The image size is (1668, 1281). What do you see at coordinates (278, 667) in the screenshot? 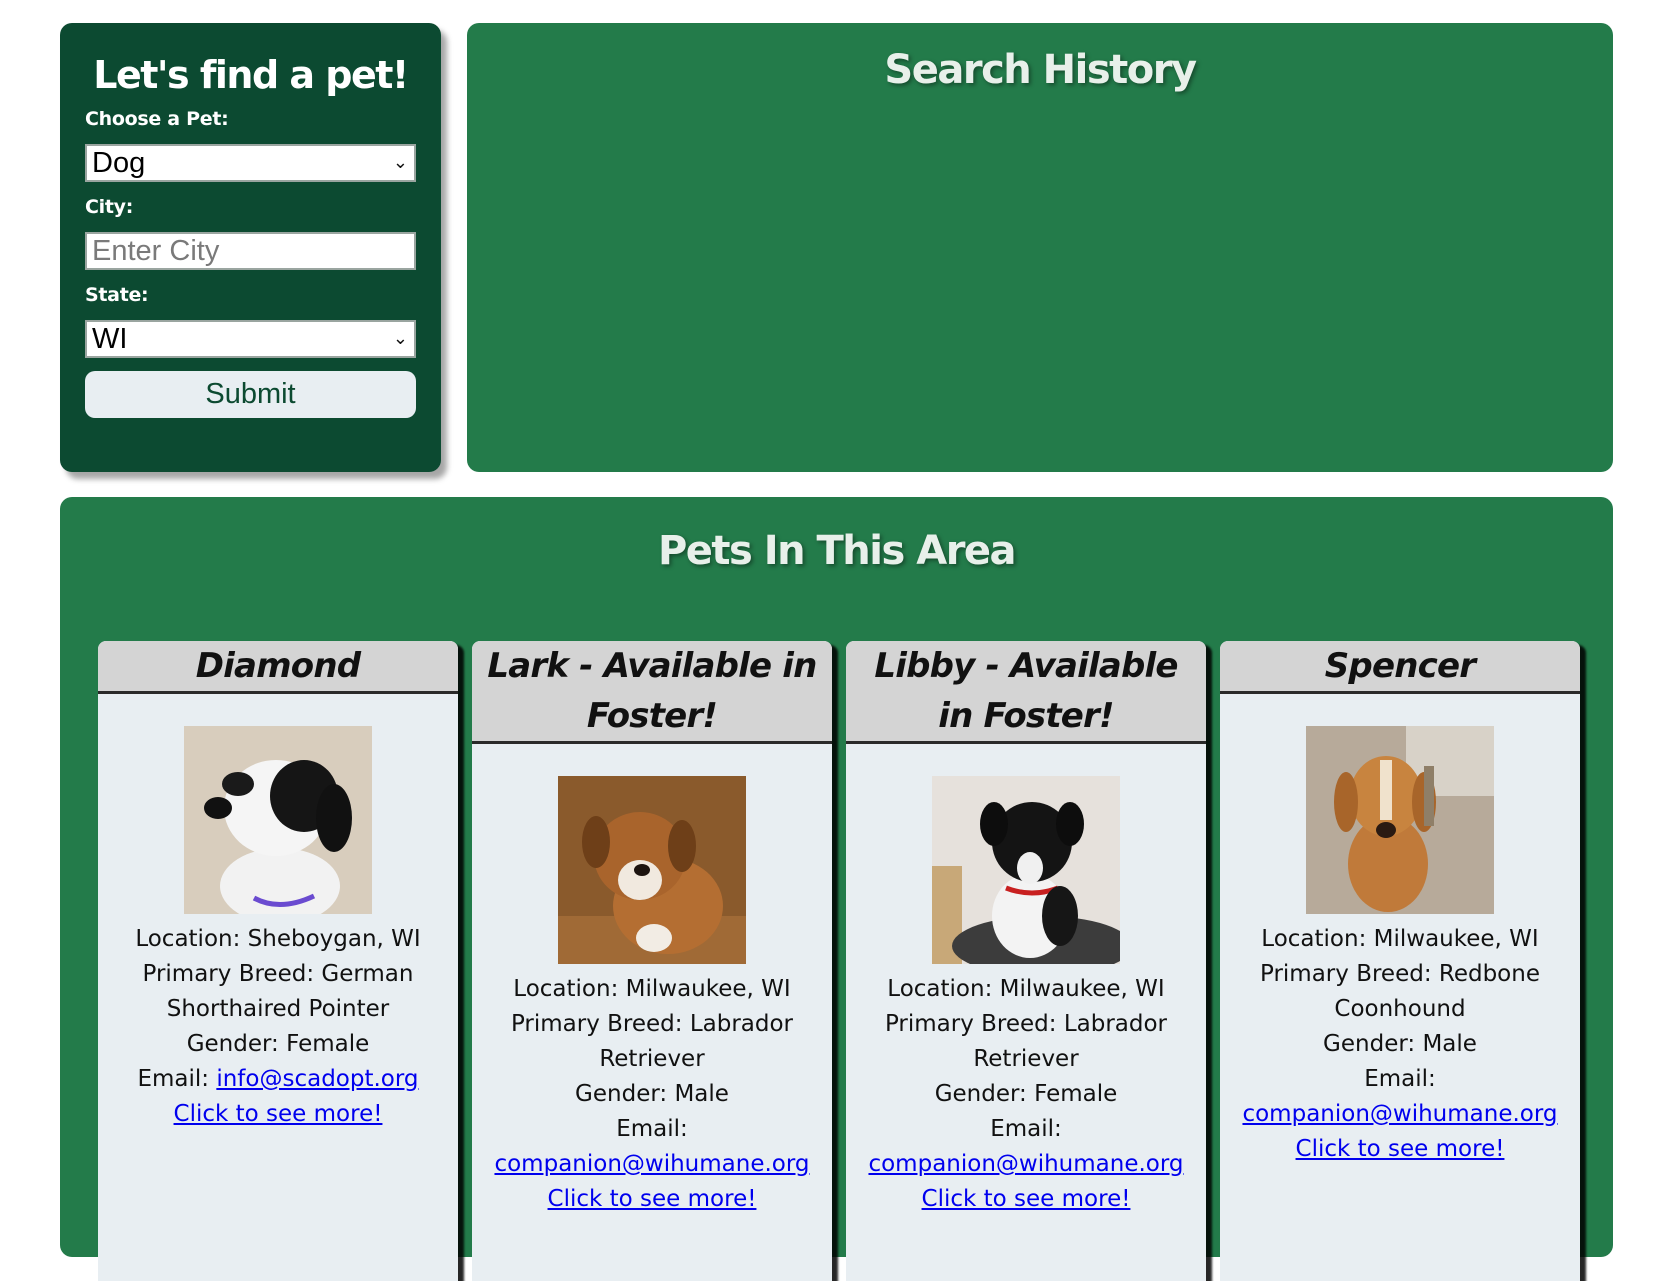
I see `pet-name: Diamond` at bounding box center [278, 667].